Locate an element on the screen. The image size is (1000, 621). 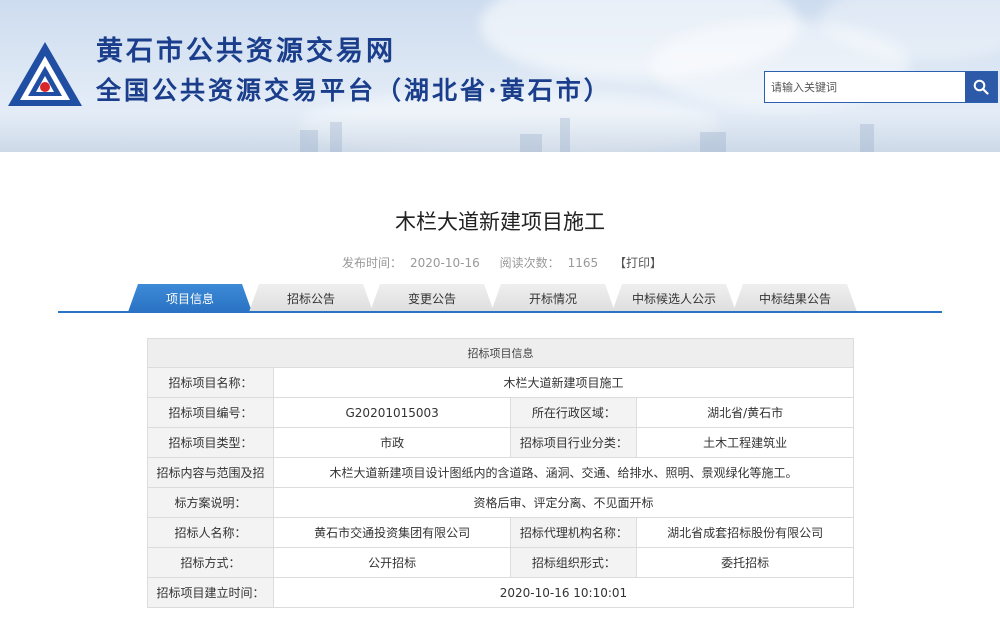
agency-label: 招标代理机构名称： is located at coordinates (574, 532).